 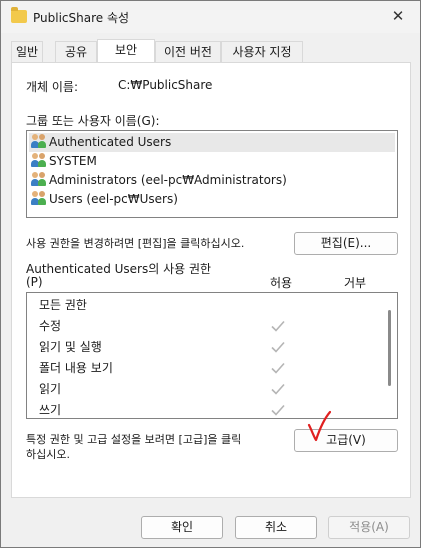 What do you see at coordinates (165, 85) in the screenshot?
I see `object-name-value: C:₩PublicShare` at bounding box center [165, 85].